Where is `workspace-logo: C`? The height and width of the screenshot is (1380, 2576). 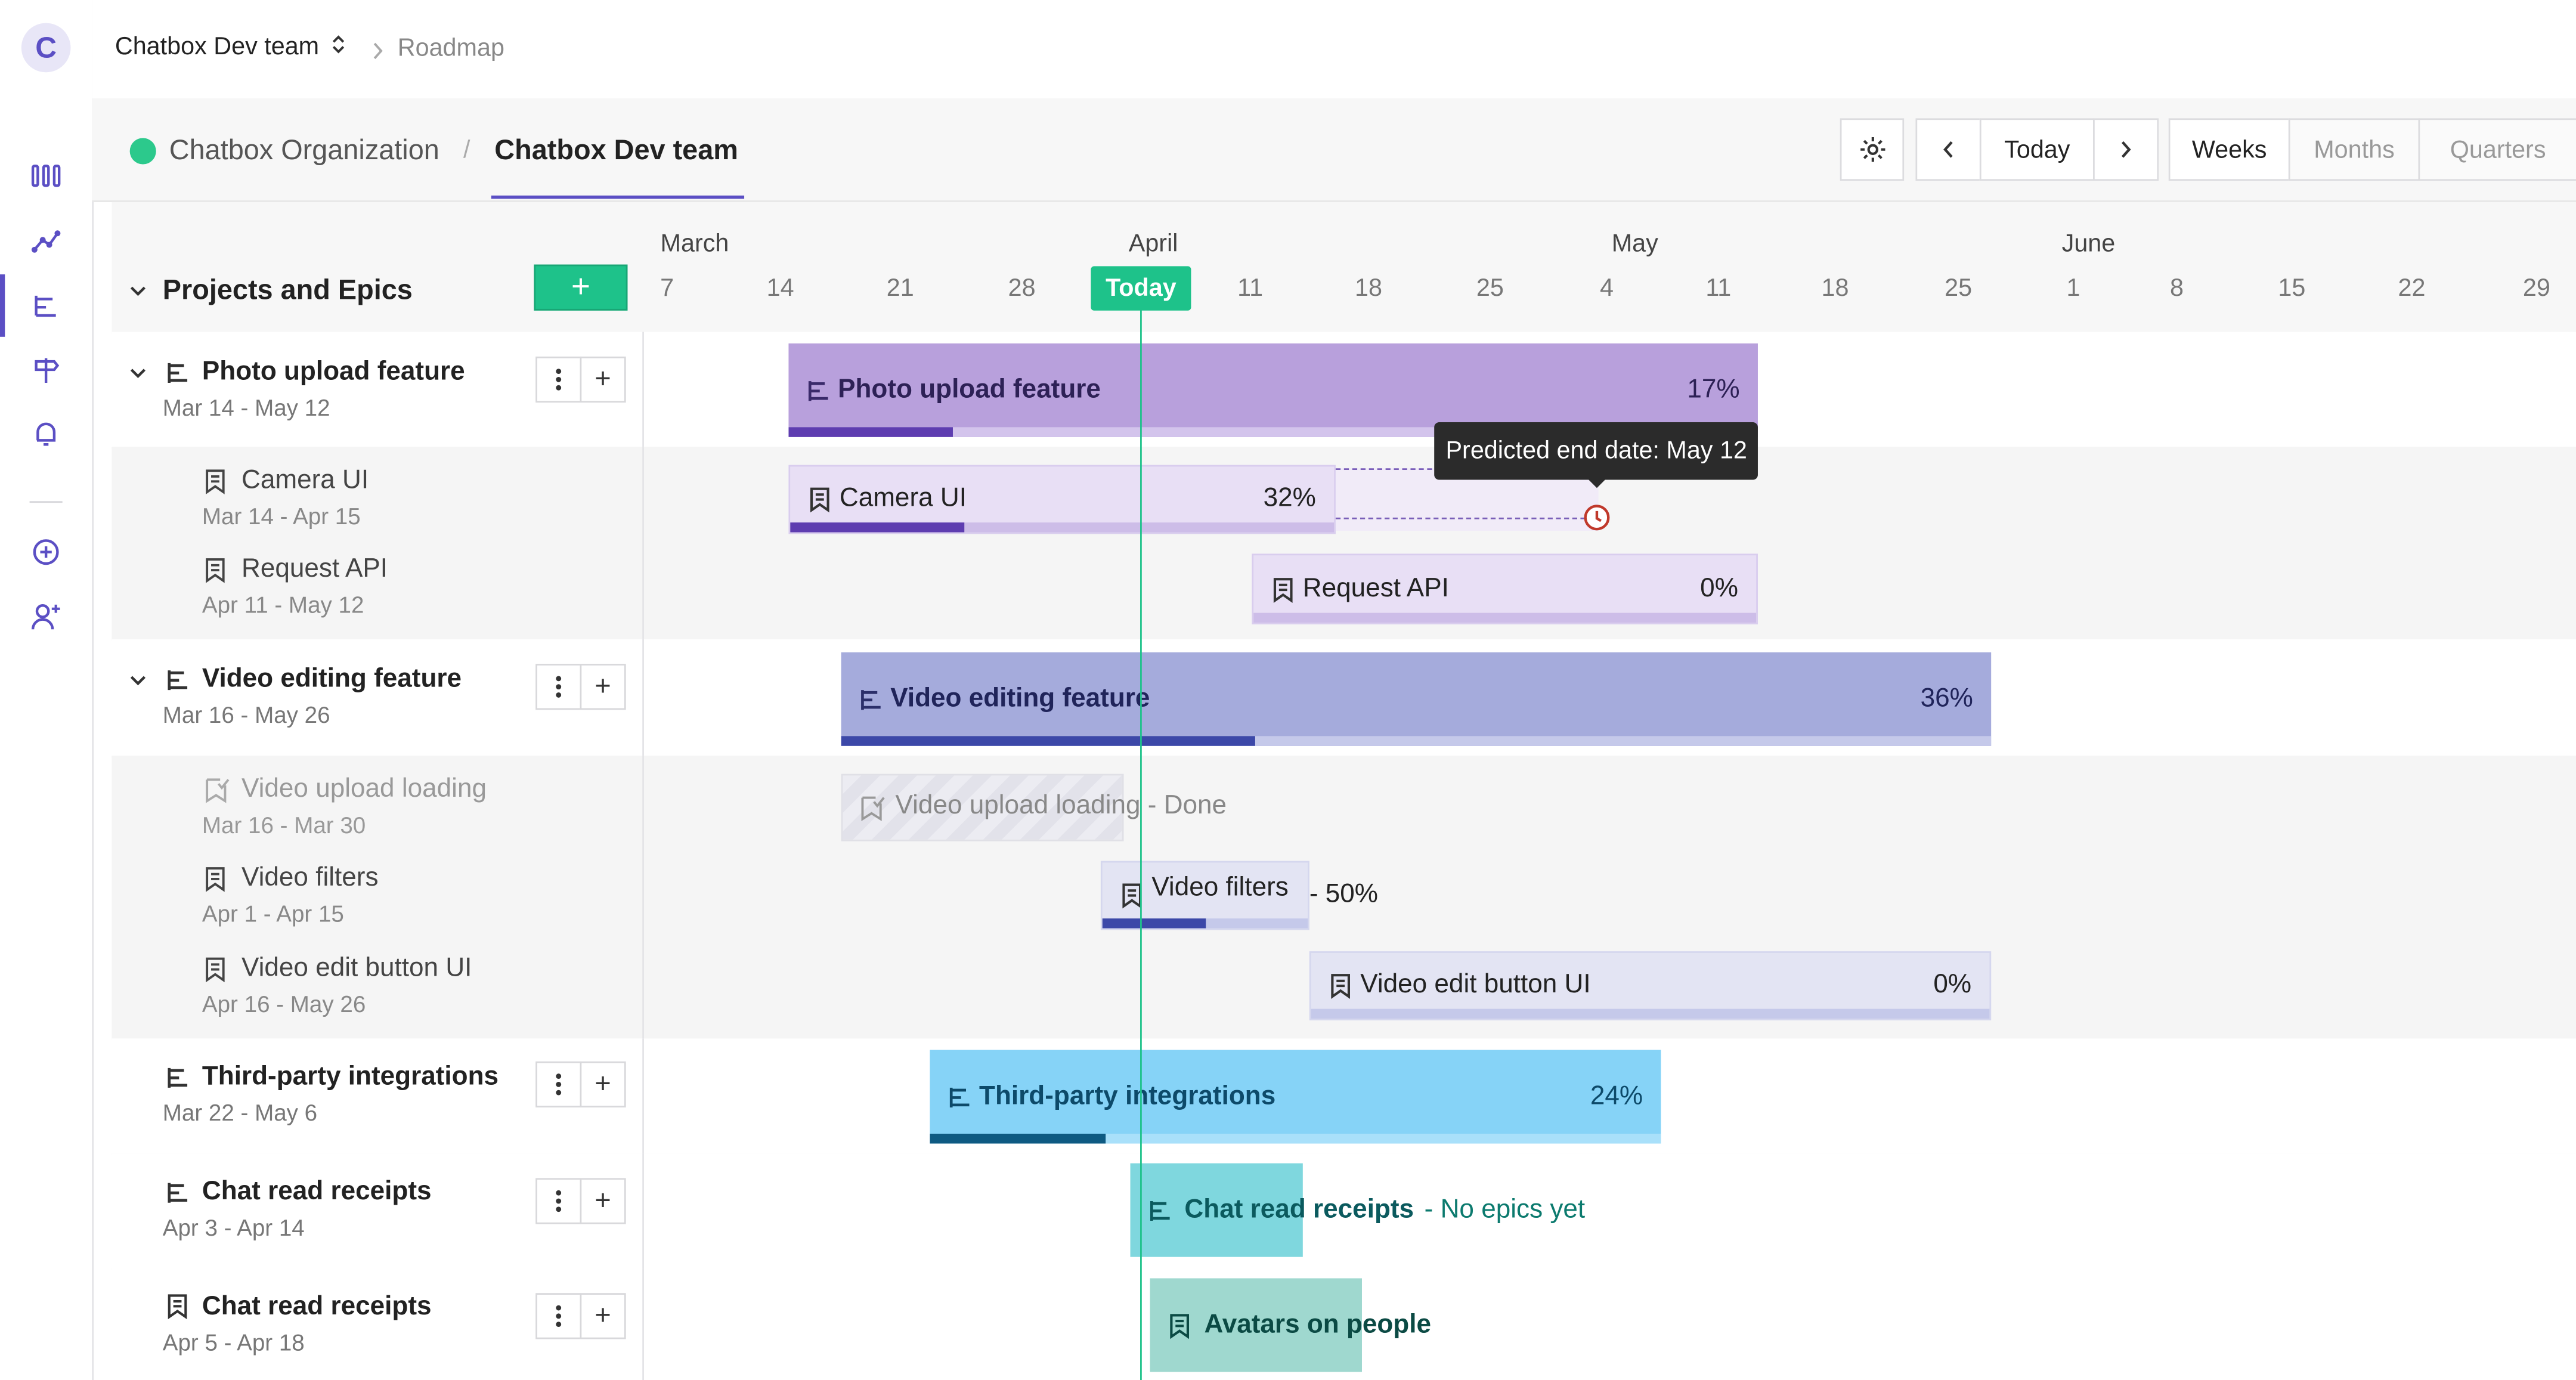
workspace-logo: C is located at coordinates (46, 48).